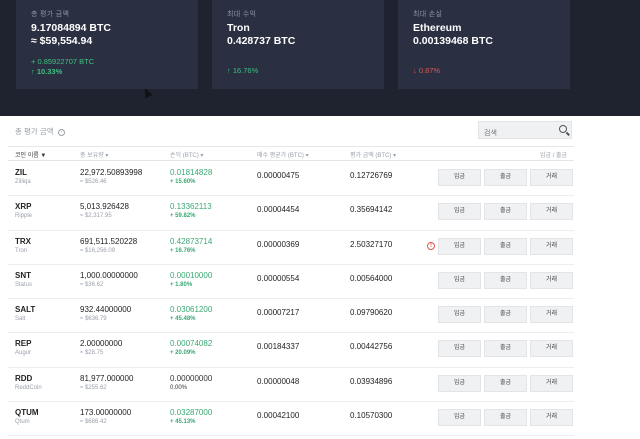 This screenshot has width=640, height=439. Describe the element at coordinates (93, 422) in the screenshot. I see `holdings-usd: ≈ $686.42` at that location.